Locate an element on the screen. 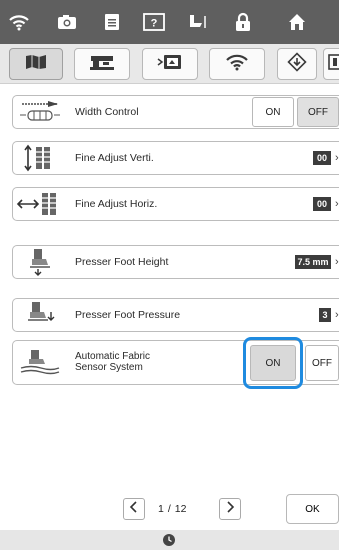 This screenshot has width=339, height=550. fine-adjust-horiz-row: Fine Adjust Horiz. 00 › is located at coordinates (175, 204).